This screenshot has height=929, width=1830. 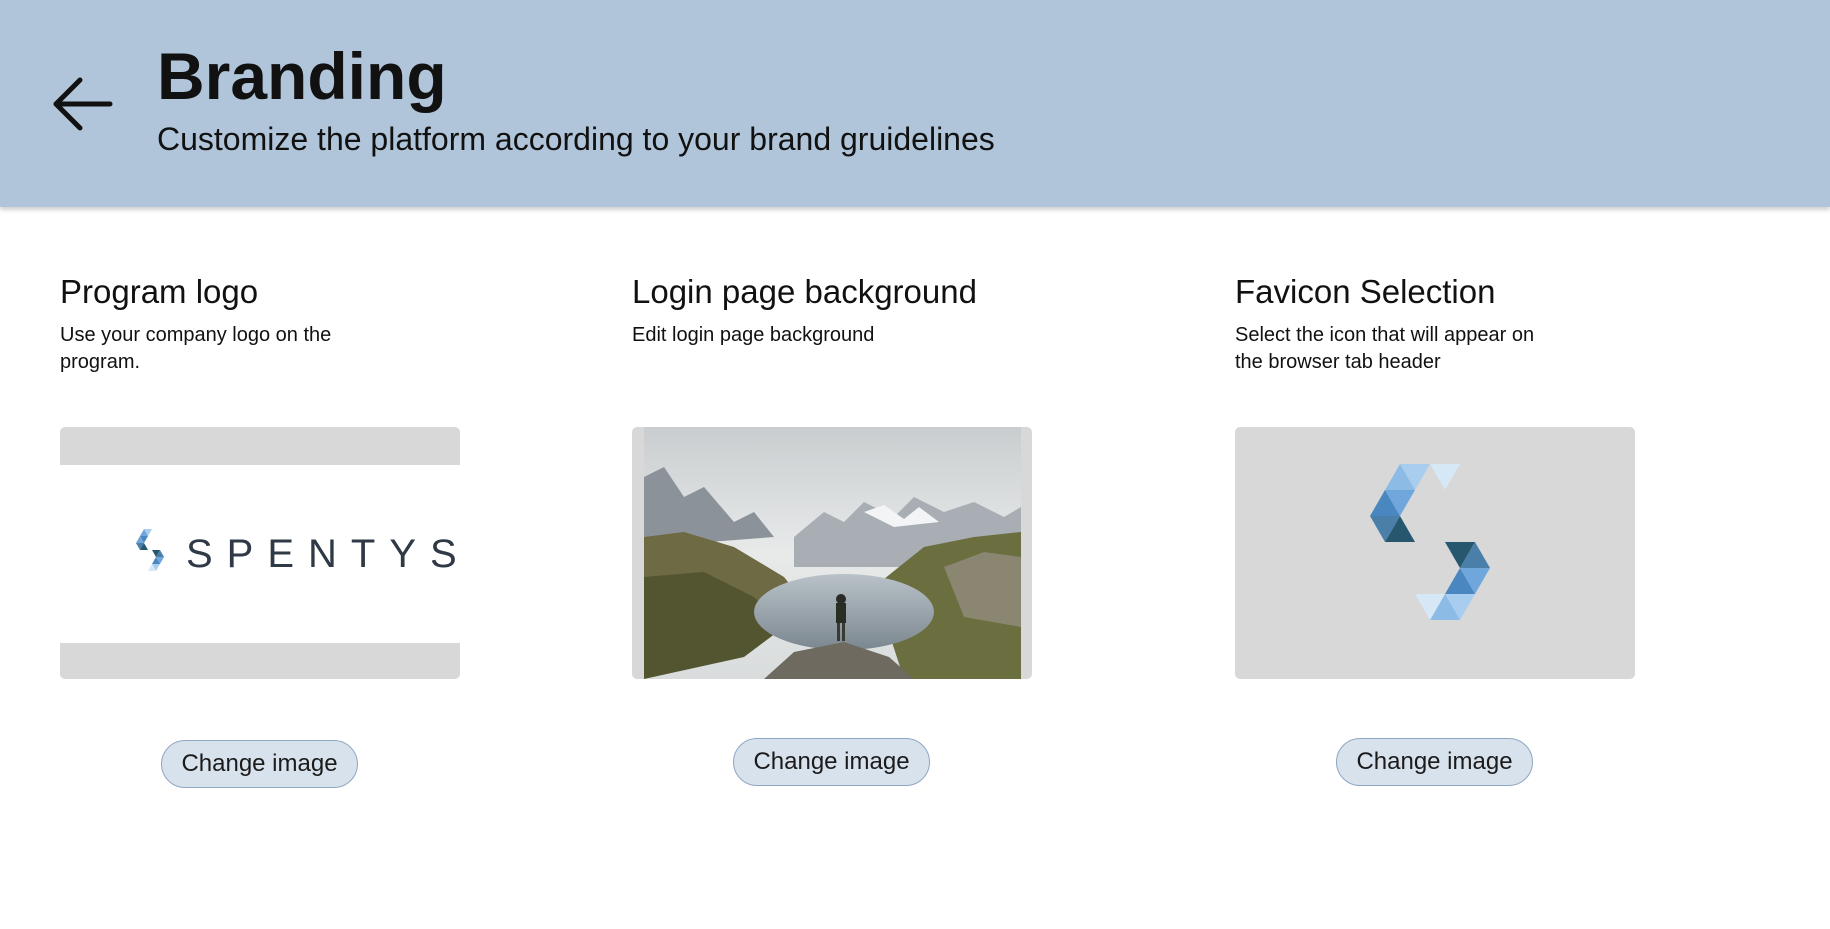 I want to click on arrow-left-icon, so click(x=83, y=104).